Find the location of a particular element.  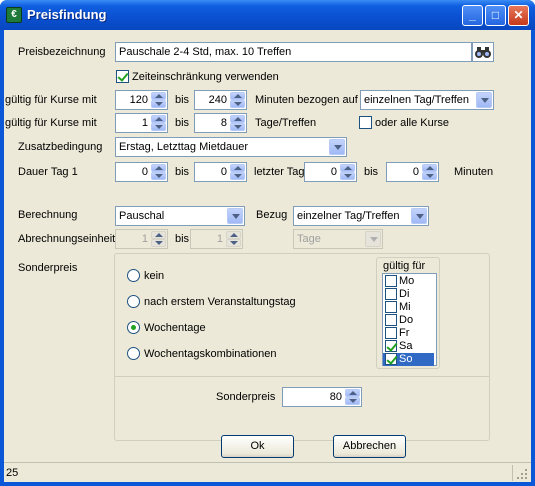

radio-kein is located at coordinates (133, 275).